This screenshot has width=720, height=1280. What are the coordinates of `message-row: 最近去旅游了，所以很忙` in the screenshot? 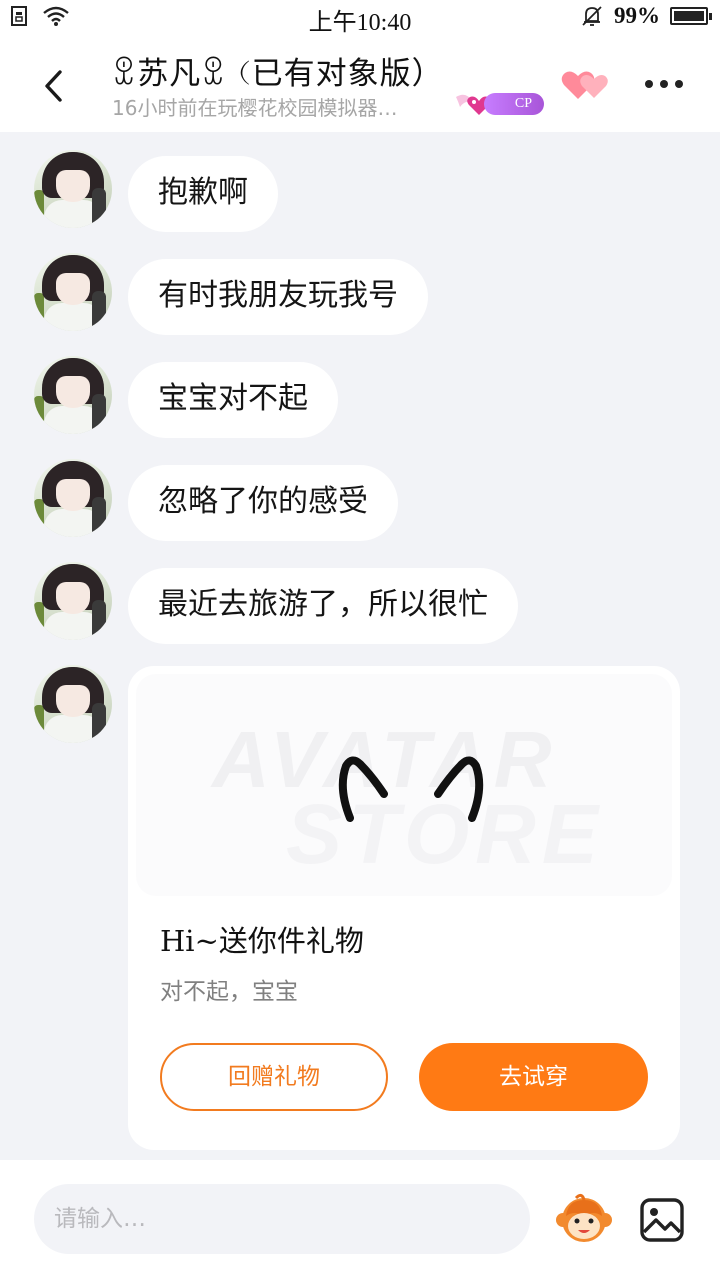 It's located at (360, 599).